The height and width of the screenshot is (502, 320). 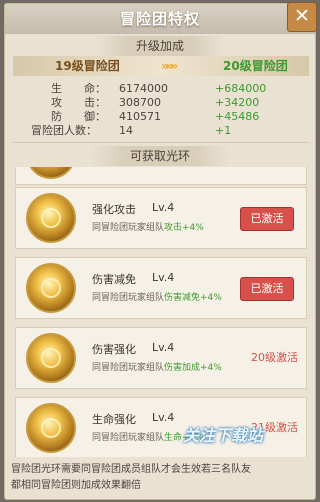 What do you see at coordinates (64, 130) in the screenshot?
I see `stat-label: 冒险团人数：` at bounding box center [64, 130].